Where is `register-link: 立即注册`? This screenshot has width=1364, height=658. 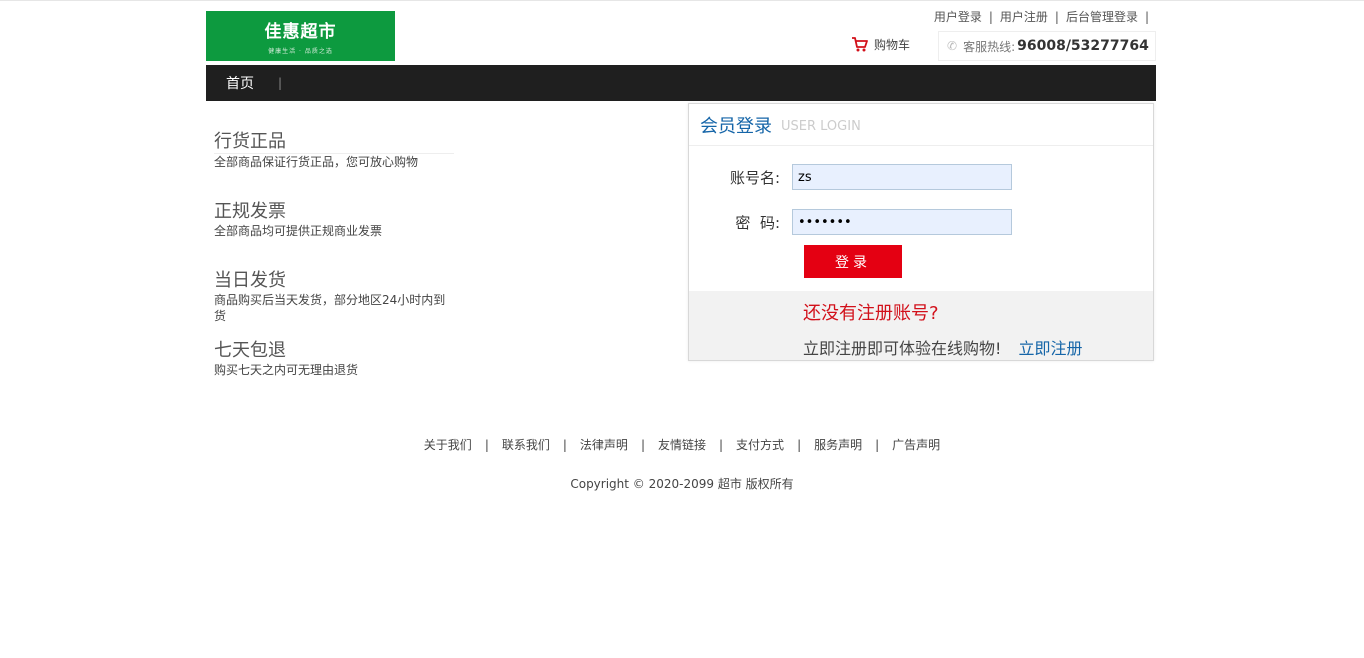
register-link: 立即注册 is located at coordinates (1051, 348).